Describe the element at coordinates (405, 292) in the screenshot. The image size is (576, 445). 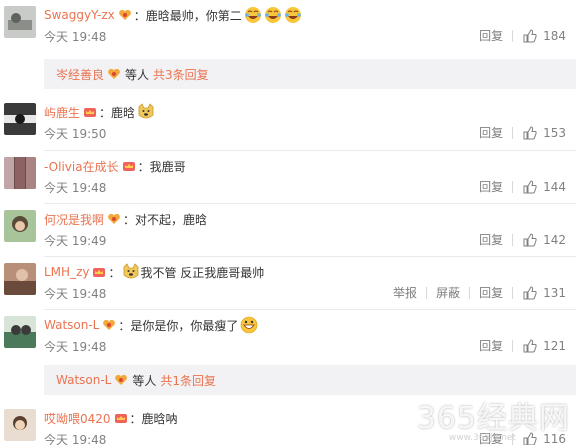
I see `report-button: 举报` at that location.